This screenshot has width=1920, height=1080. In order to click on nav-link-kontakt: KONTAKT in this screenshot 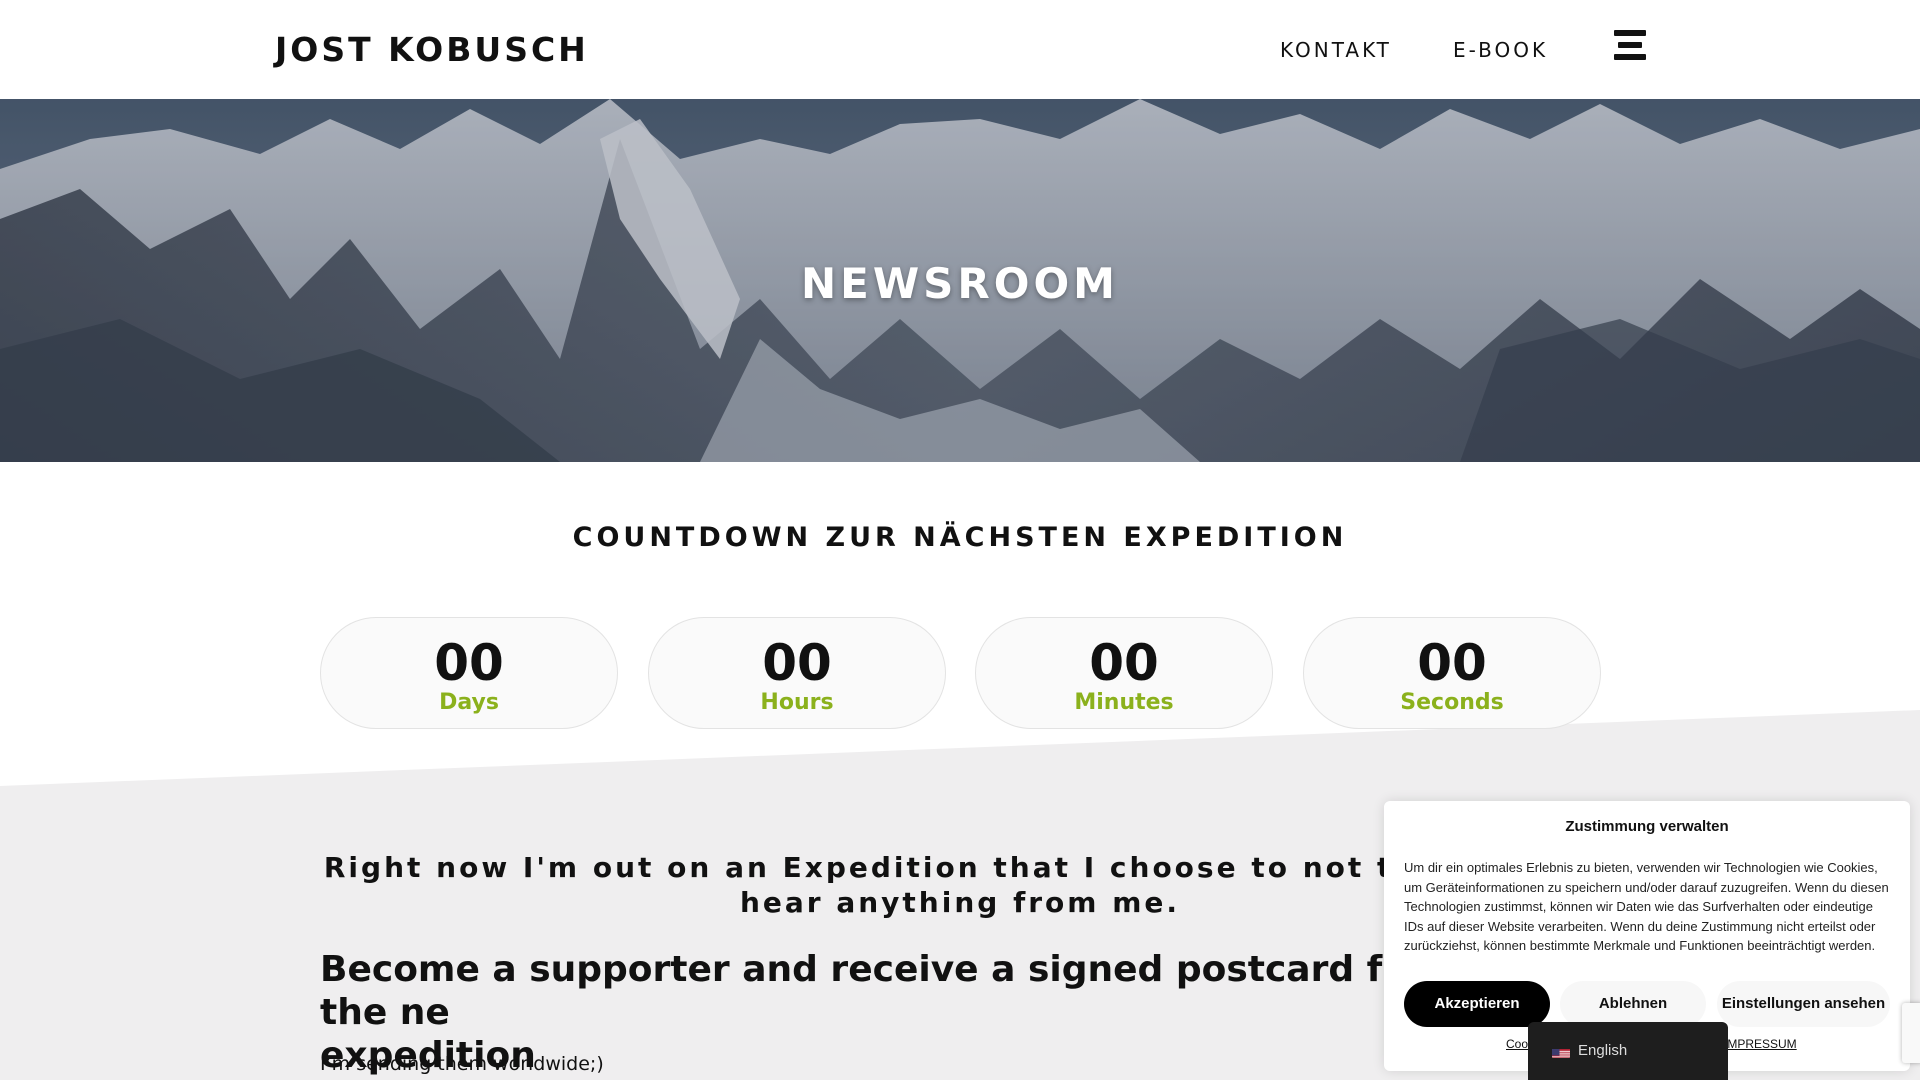, I will do `click(1336, 50)`.